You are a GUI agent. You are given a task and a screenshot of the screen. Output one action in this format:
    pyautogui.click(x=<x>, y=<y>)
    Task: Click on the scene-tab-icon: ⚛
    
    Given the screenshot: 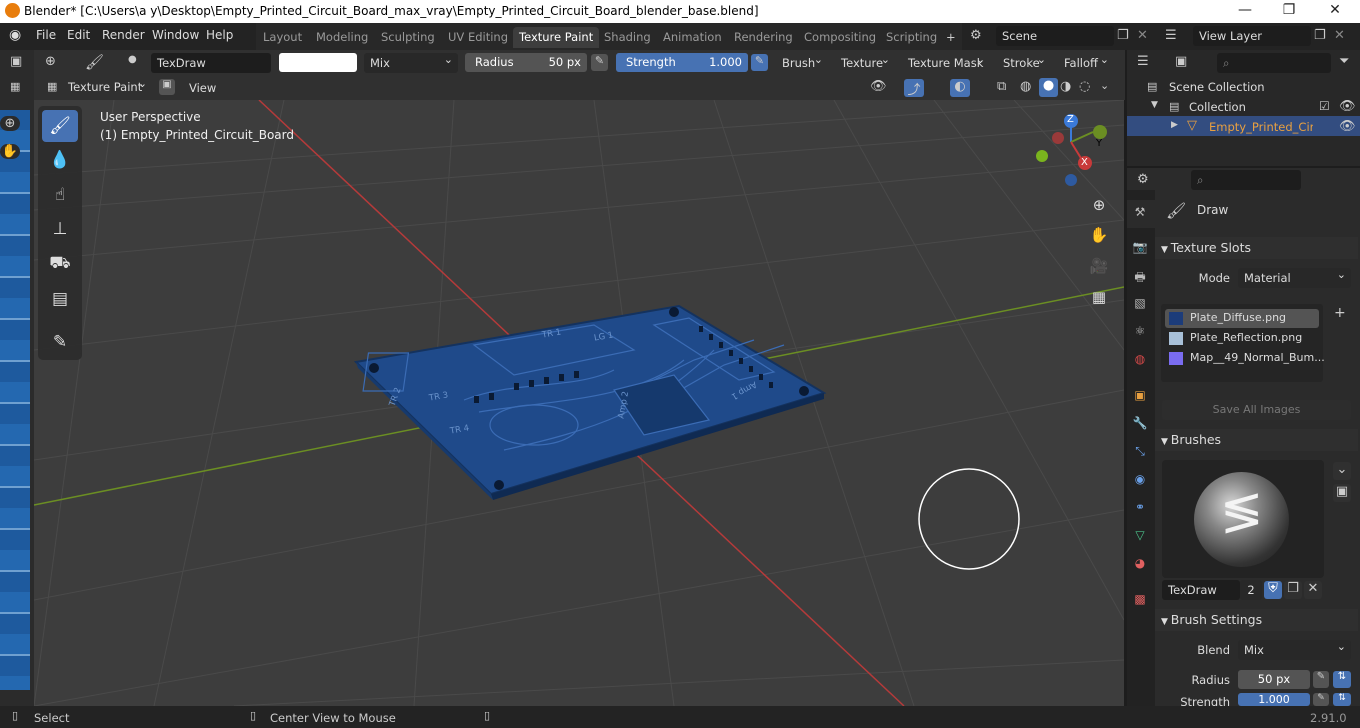 What is the action you would take?
    pyautogui.click(x=1140, y=333)
    